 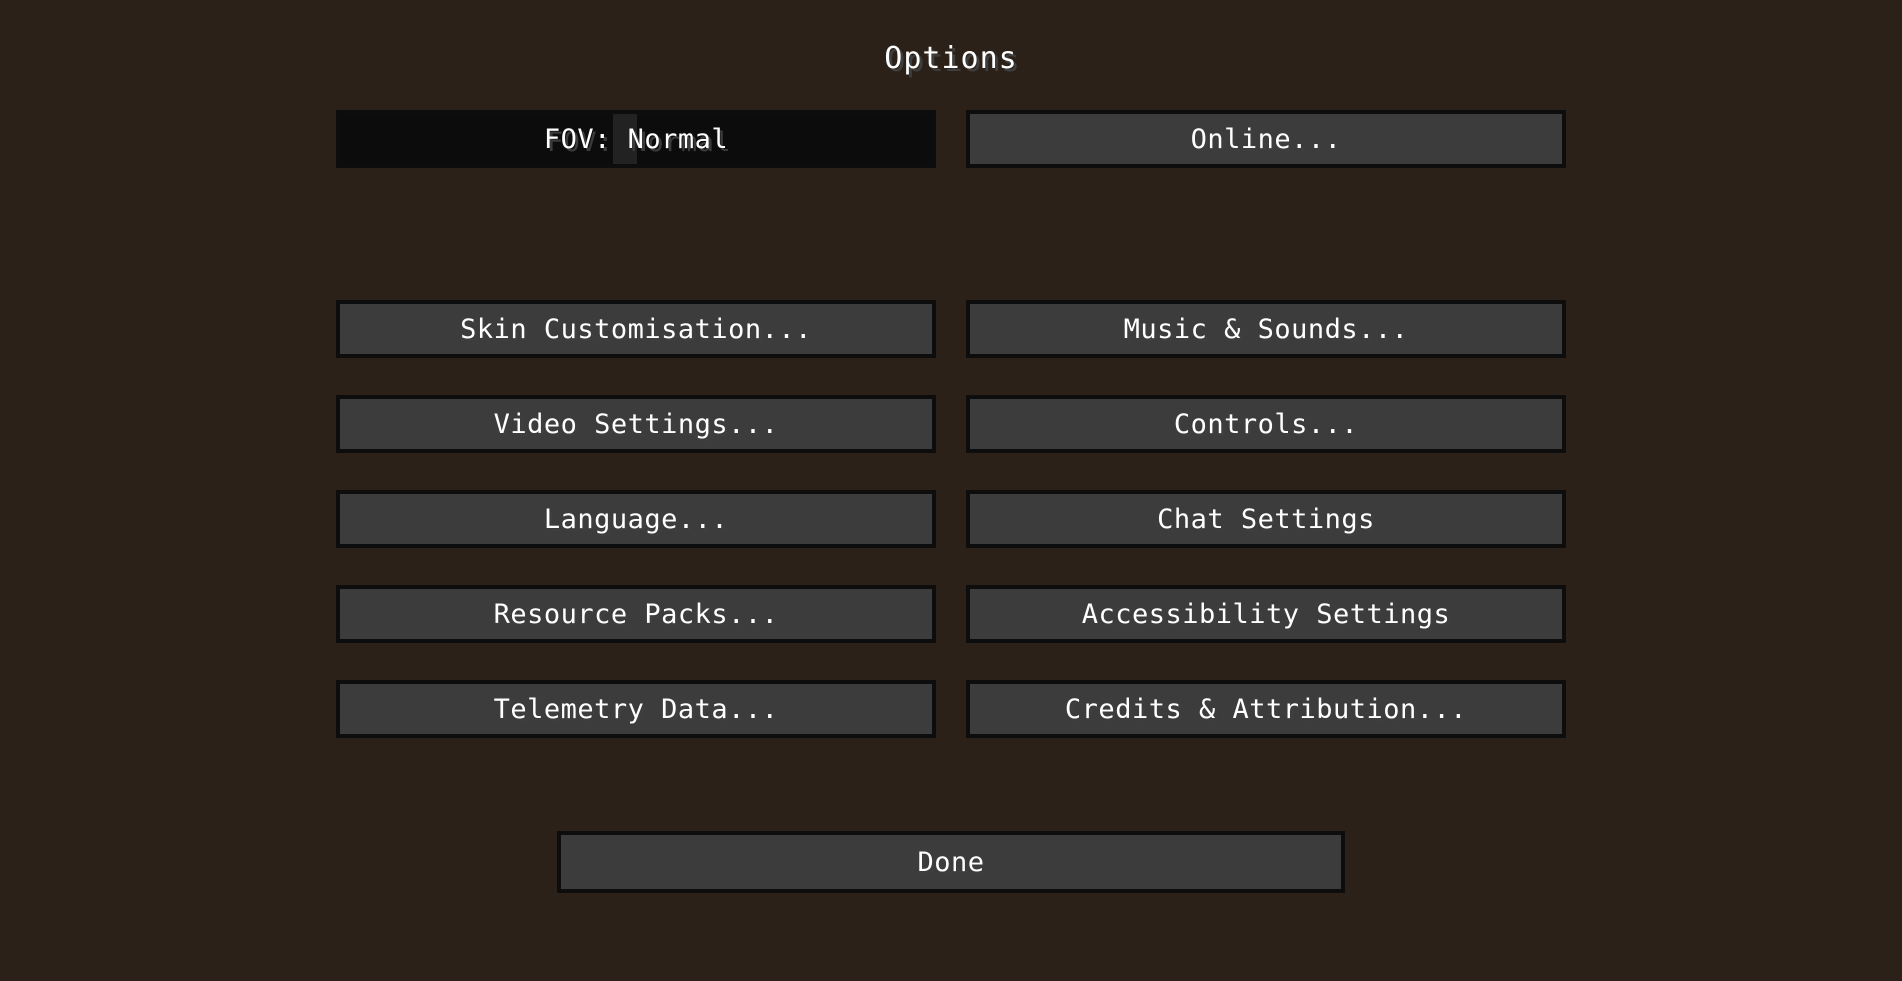 I want to click on page-title: Options, so click(x=951, y=58).